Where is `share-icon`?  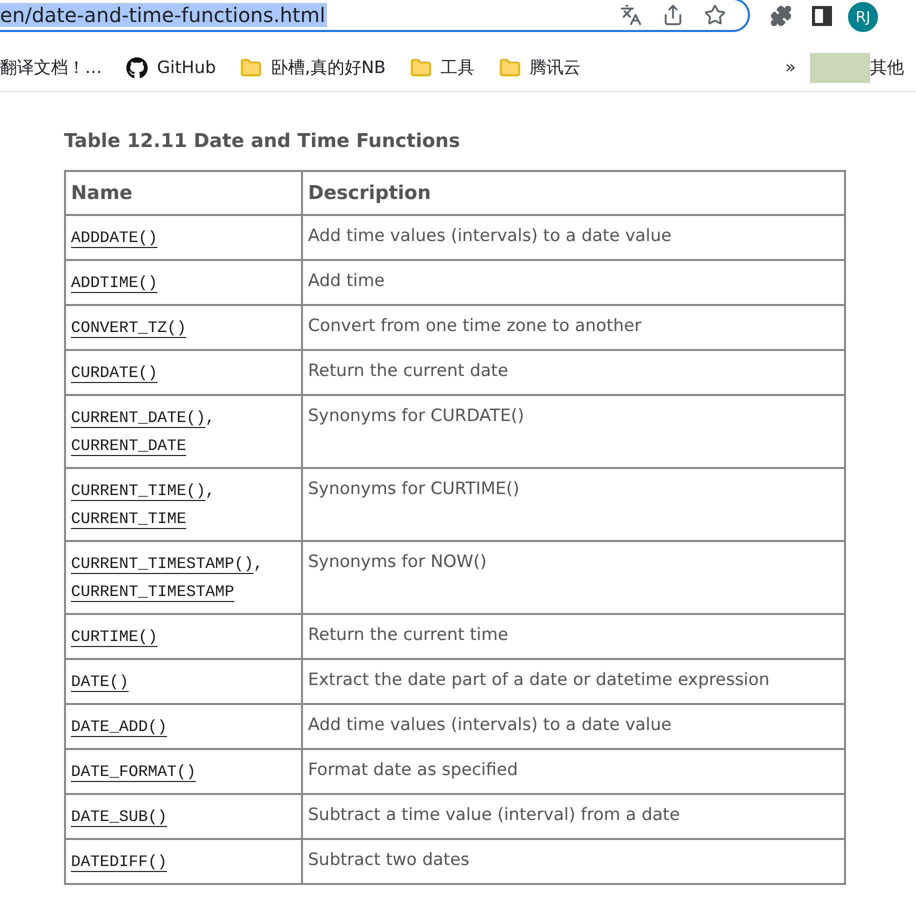
share-icon is located at coordinates (673, 15).